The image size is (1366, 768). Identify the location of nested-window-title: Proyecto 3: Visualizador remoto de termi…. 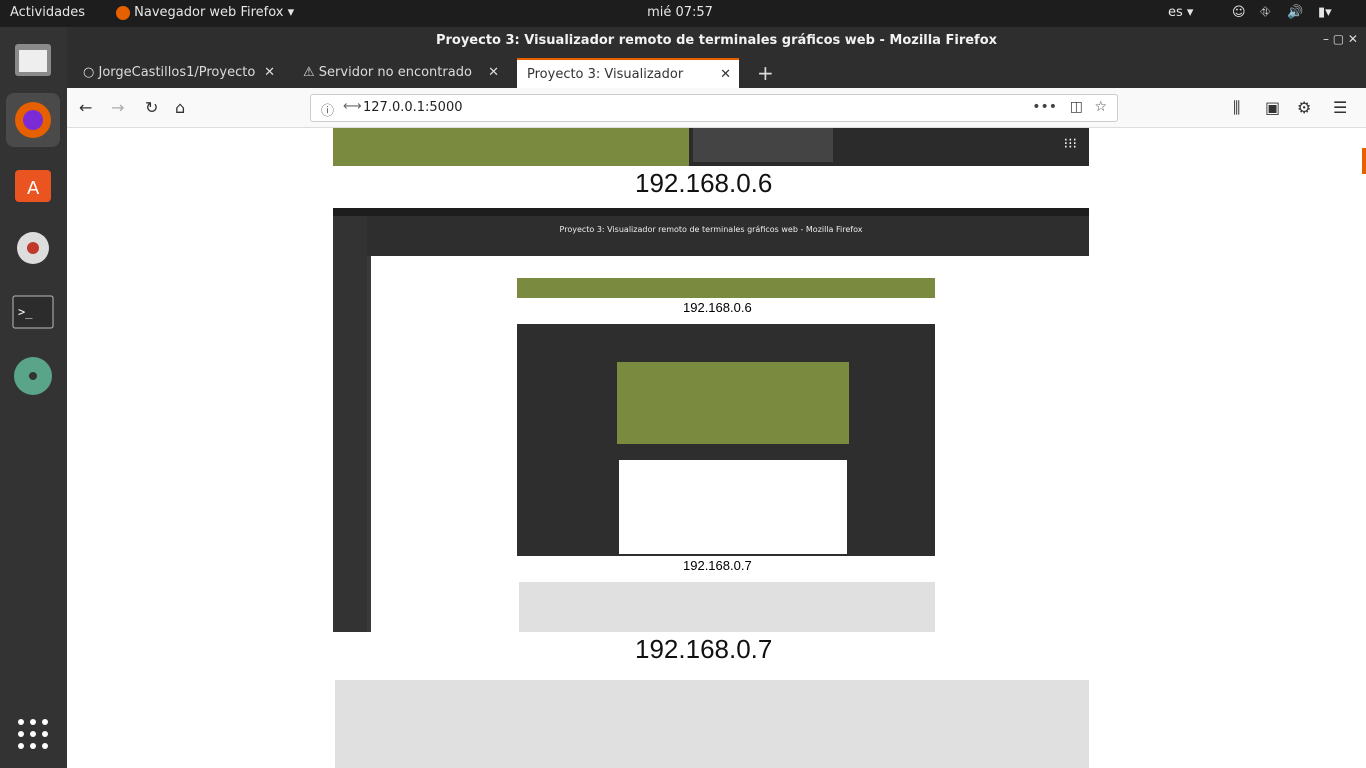
(711, 236).